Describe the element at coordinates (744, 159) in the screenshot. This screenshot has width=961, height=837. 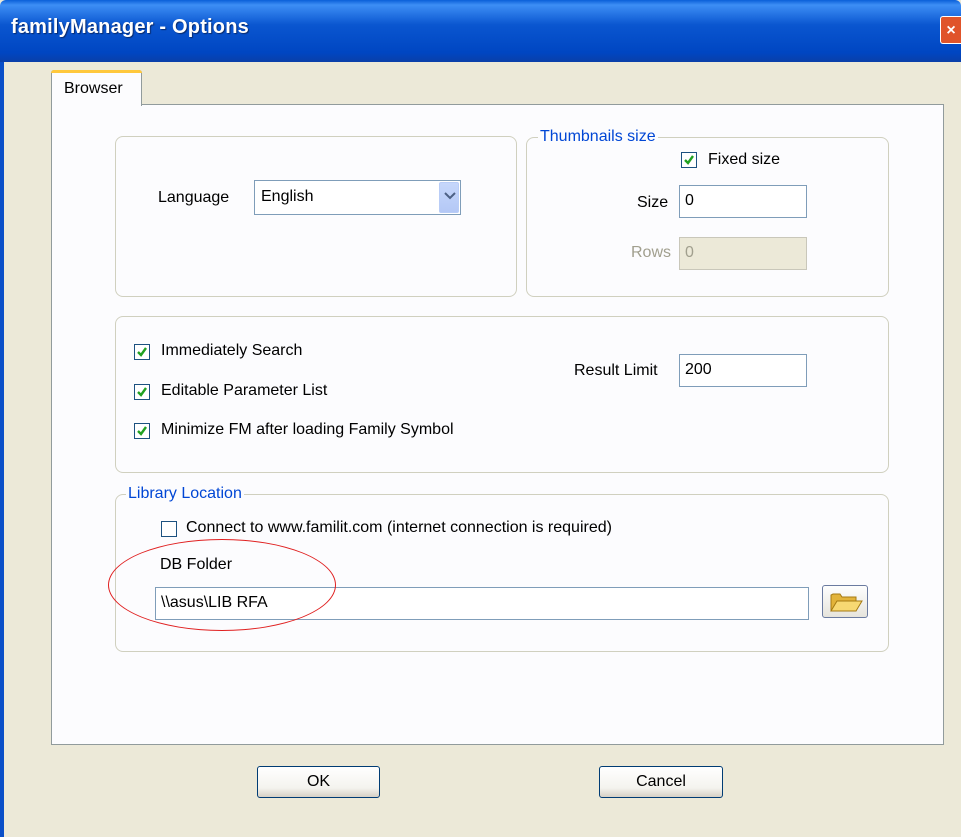
I see `fixed-size-label: Fixed size` at that location.